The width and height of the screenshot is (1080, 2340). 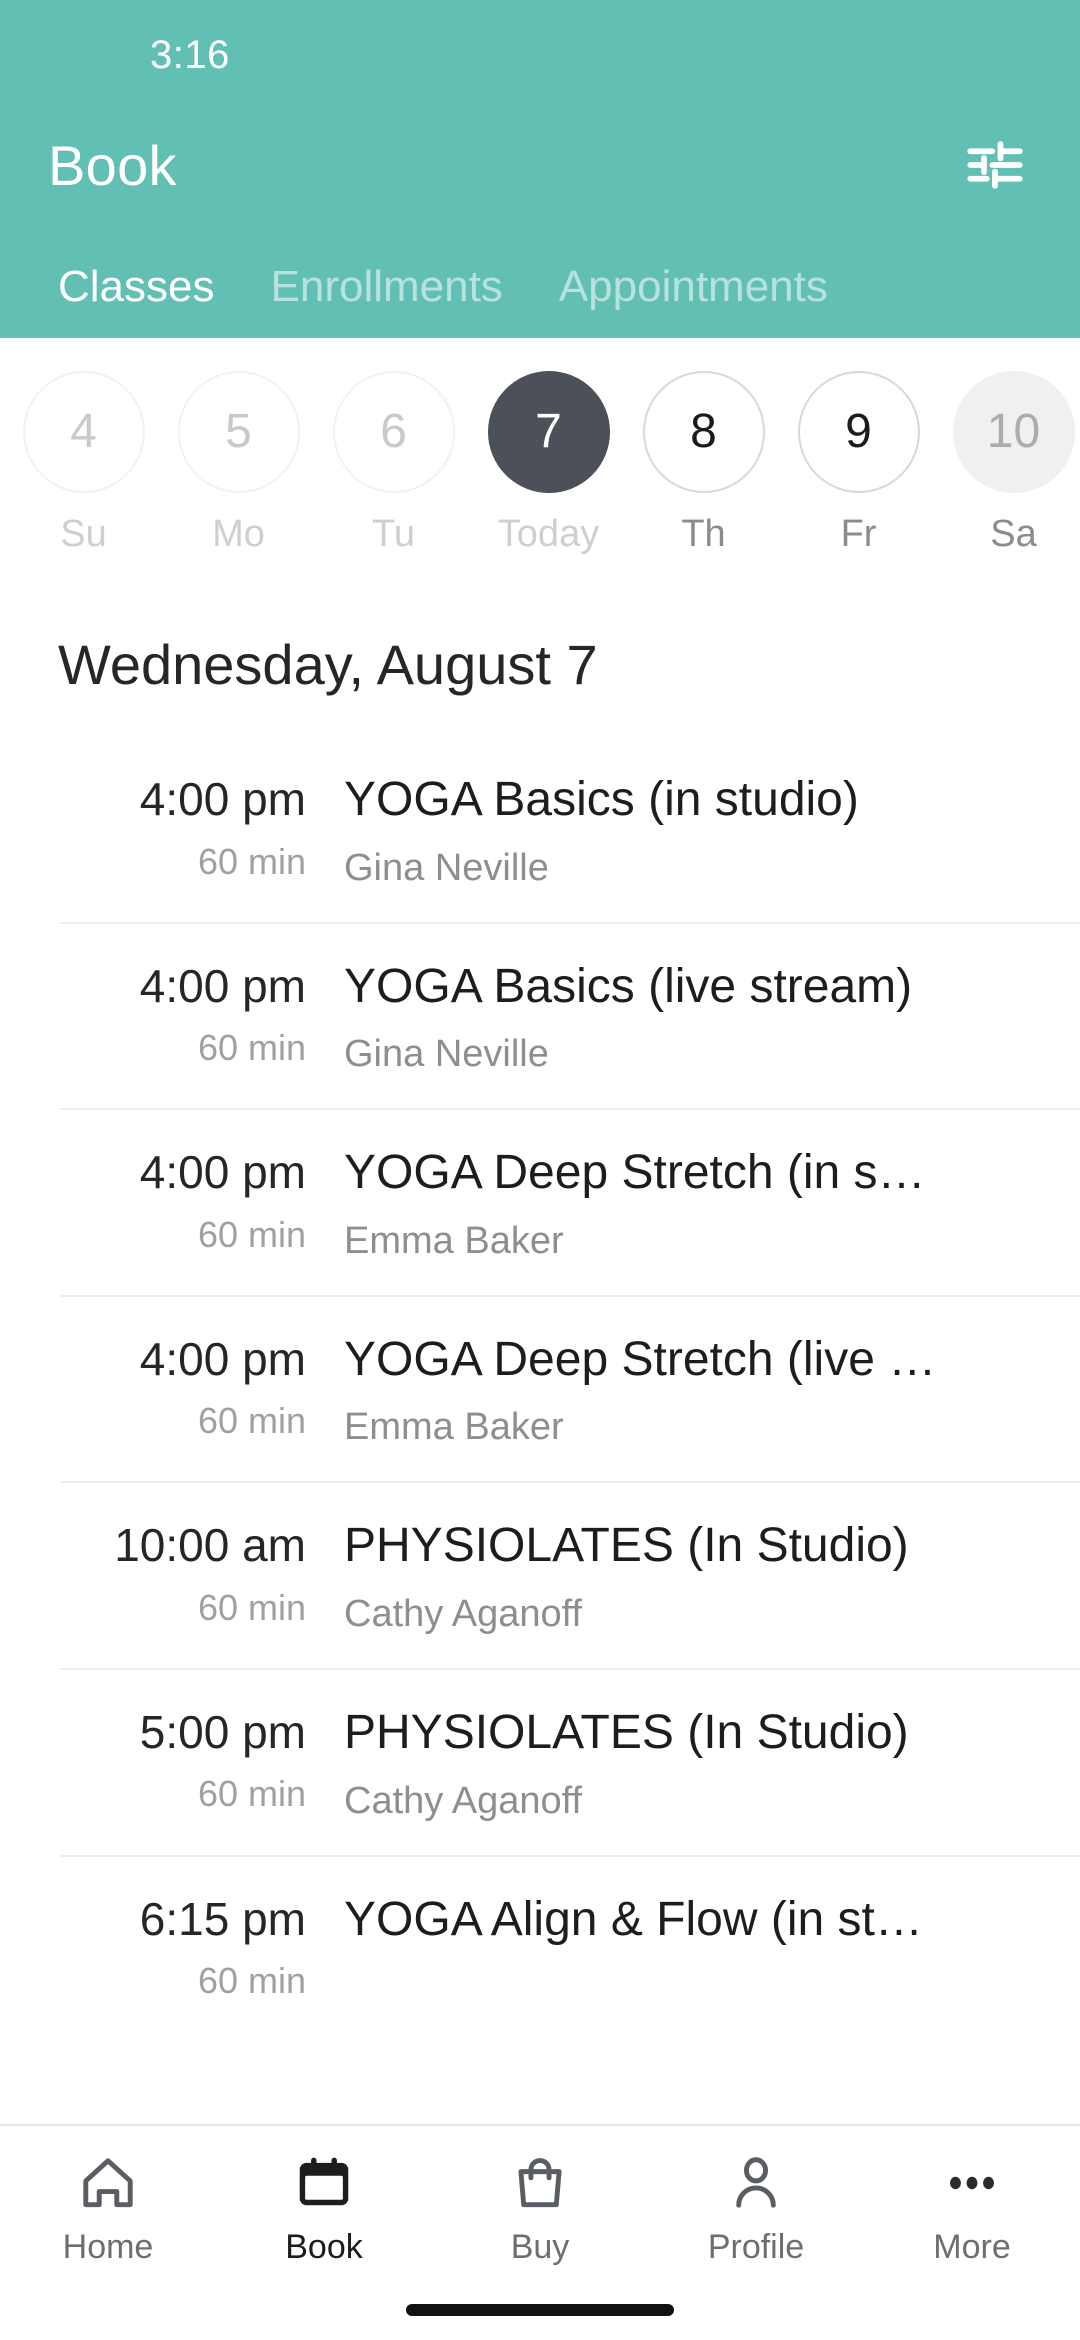 What do you see at coordinates (112, 165) in the screenshot?
I see `page-title: Book` at bounding box center [112, 165].